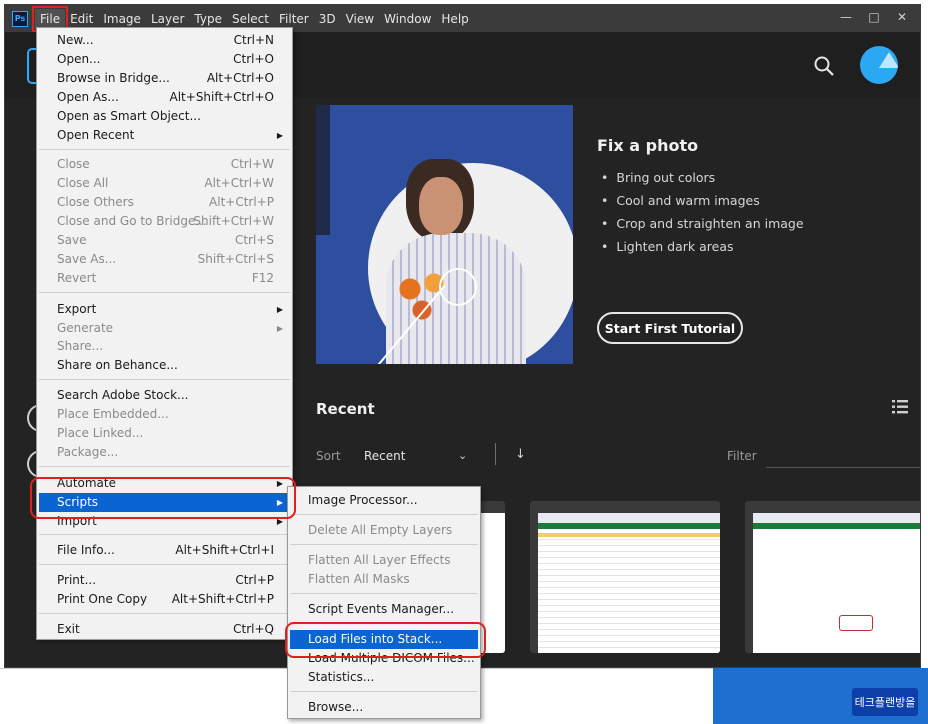 The height and width of the screenshot is (724, 928). Describe the element at coordinates (20, 18) in the screenshot. I see `photoshop-logo-icon: Ps` at that location.